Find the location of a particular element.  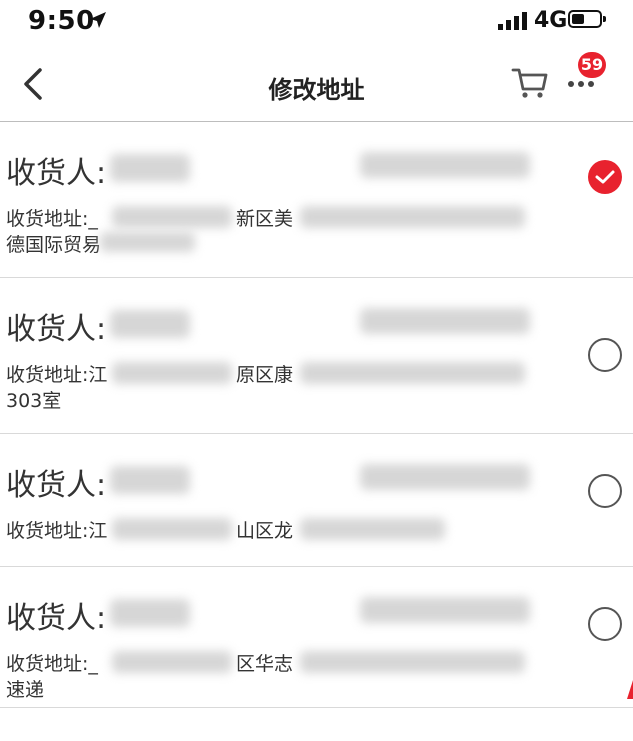

checkmark-icon is located at coordinates (605, 177).